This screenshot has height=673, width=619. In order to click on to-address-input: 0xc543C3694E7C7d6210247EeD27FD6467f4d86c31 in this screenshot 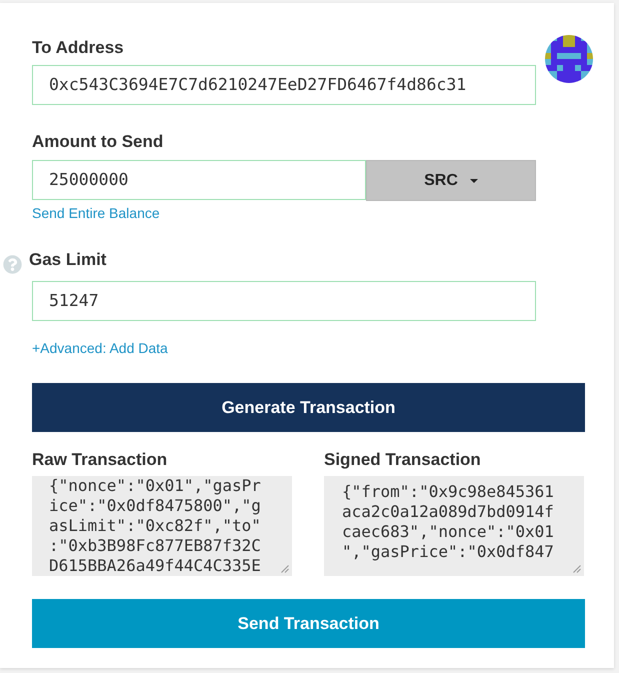, I will do `click(284, 85)`.